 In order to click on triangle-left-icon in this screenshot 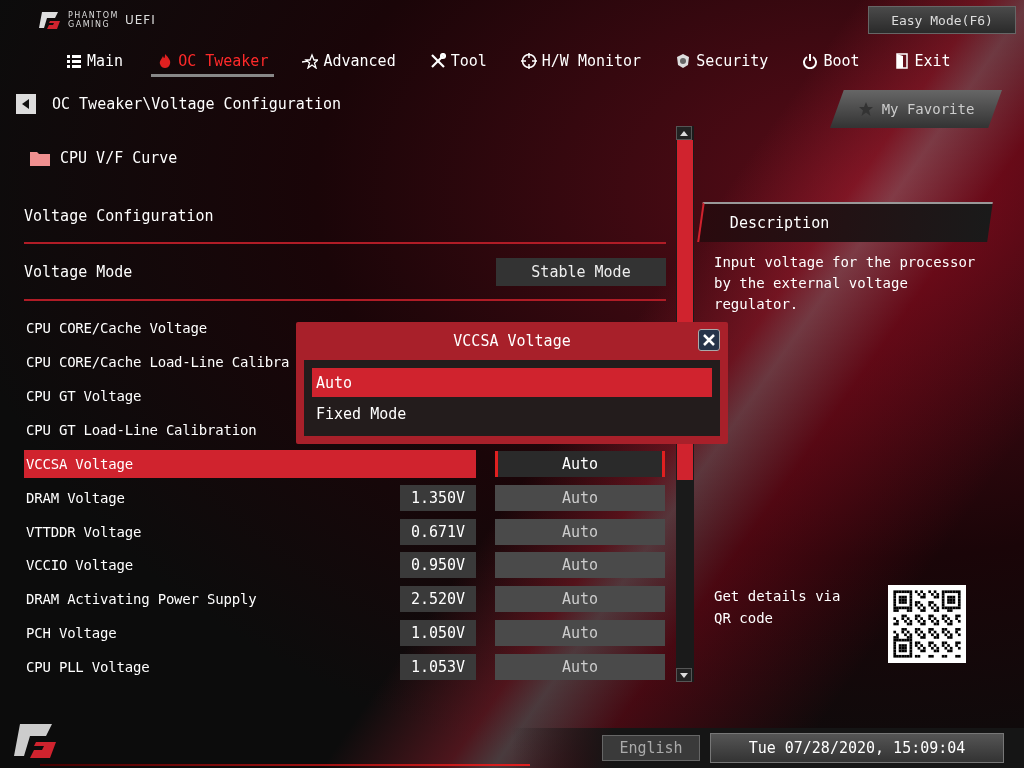, I will do `click(26, 104)`.